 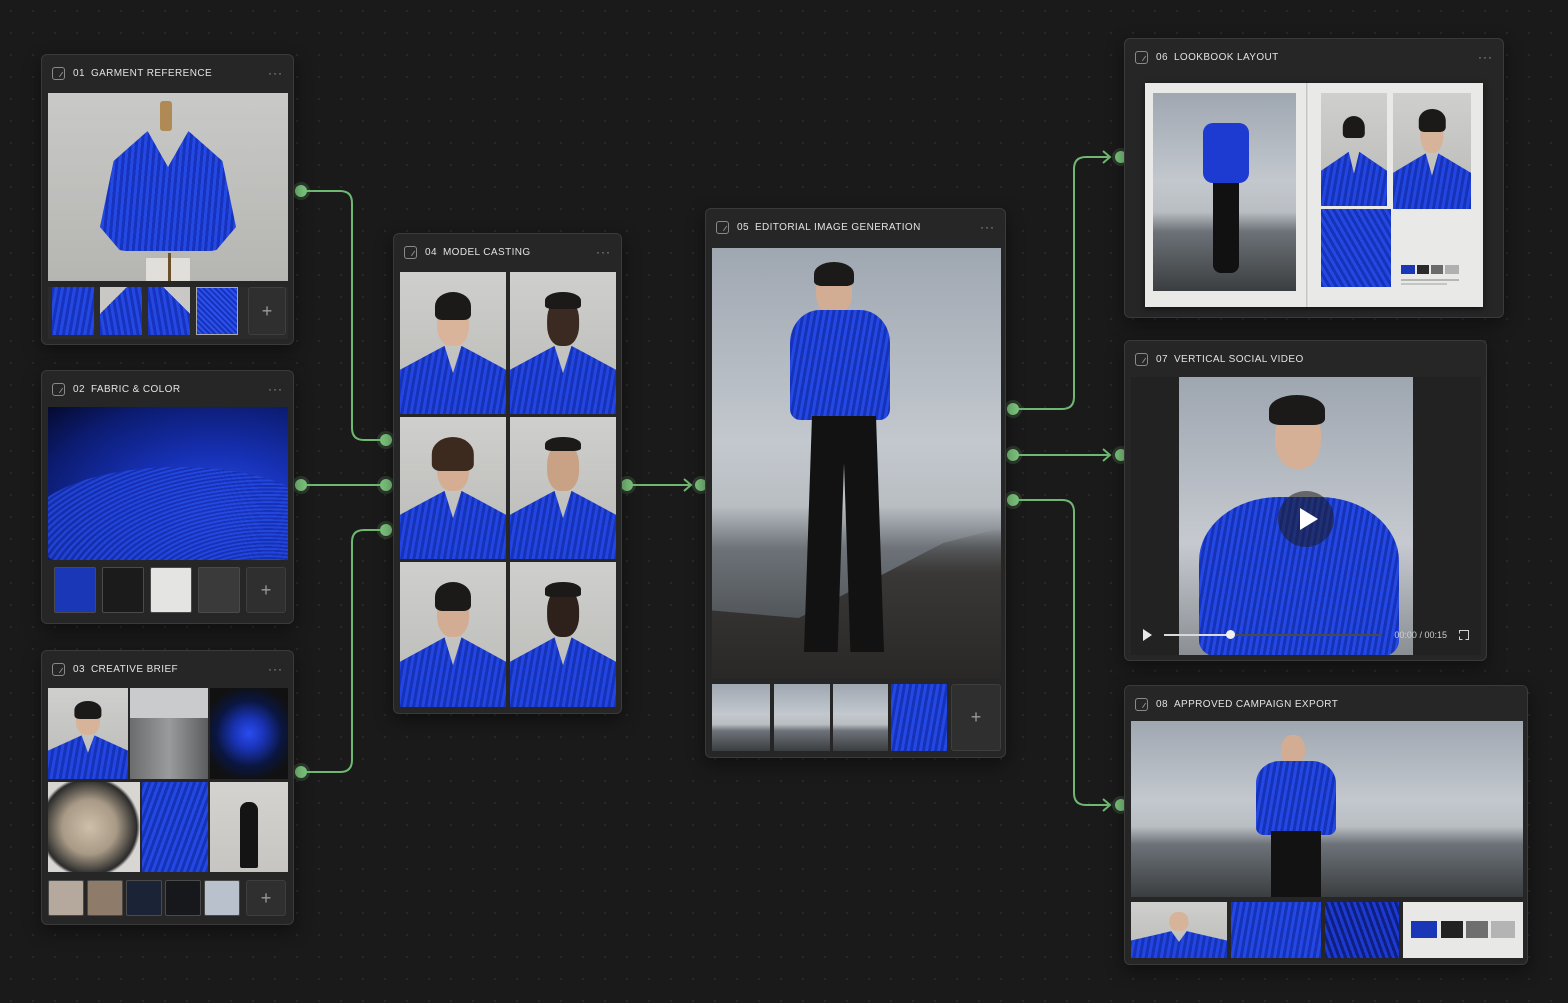 I want to click on node-header: 05 EDITORIAL IMAGE GENERATION ···, so click(x=855, y=227).